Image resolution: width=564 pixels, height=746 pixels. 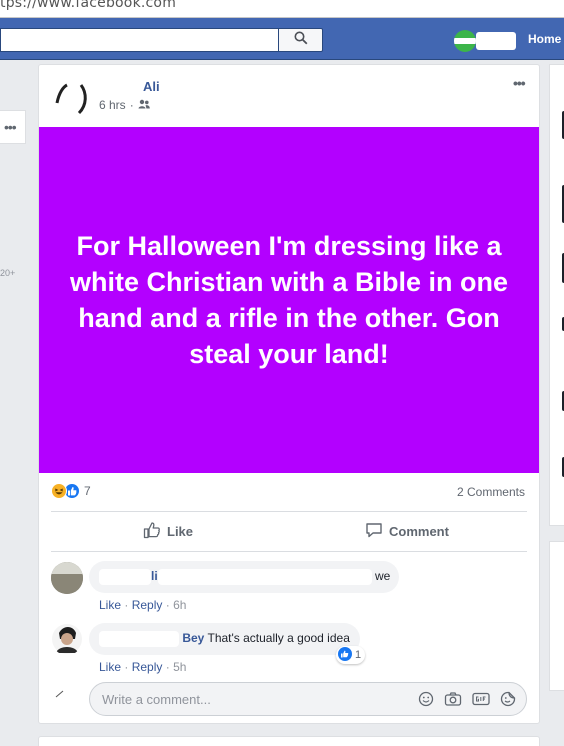 I want to click on author-avatar, so click(x=71, y=97).